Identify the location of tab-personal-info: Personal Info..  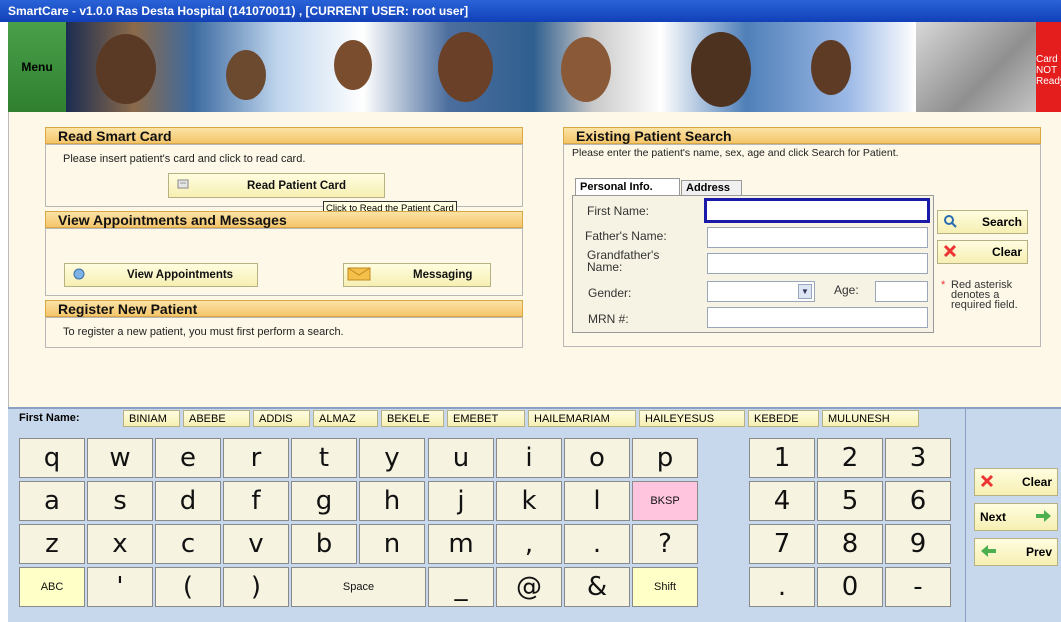
(627, 186).